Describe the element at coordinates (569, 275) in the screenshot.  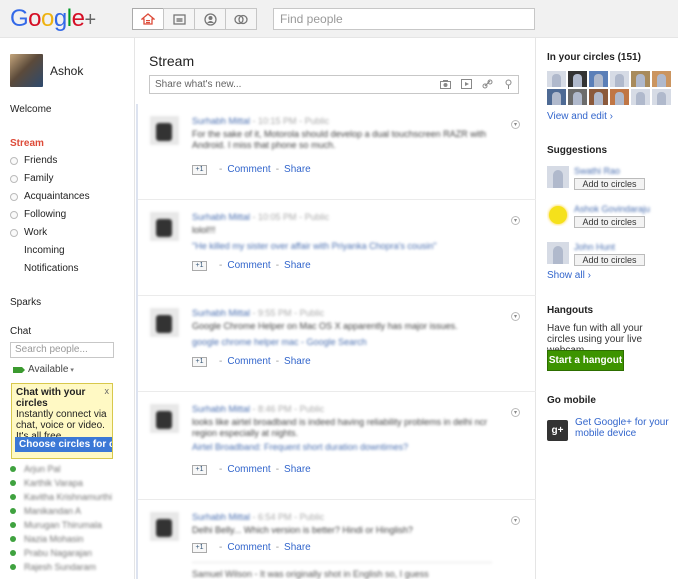
I see `show-all-link: Show all ›` at that location.